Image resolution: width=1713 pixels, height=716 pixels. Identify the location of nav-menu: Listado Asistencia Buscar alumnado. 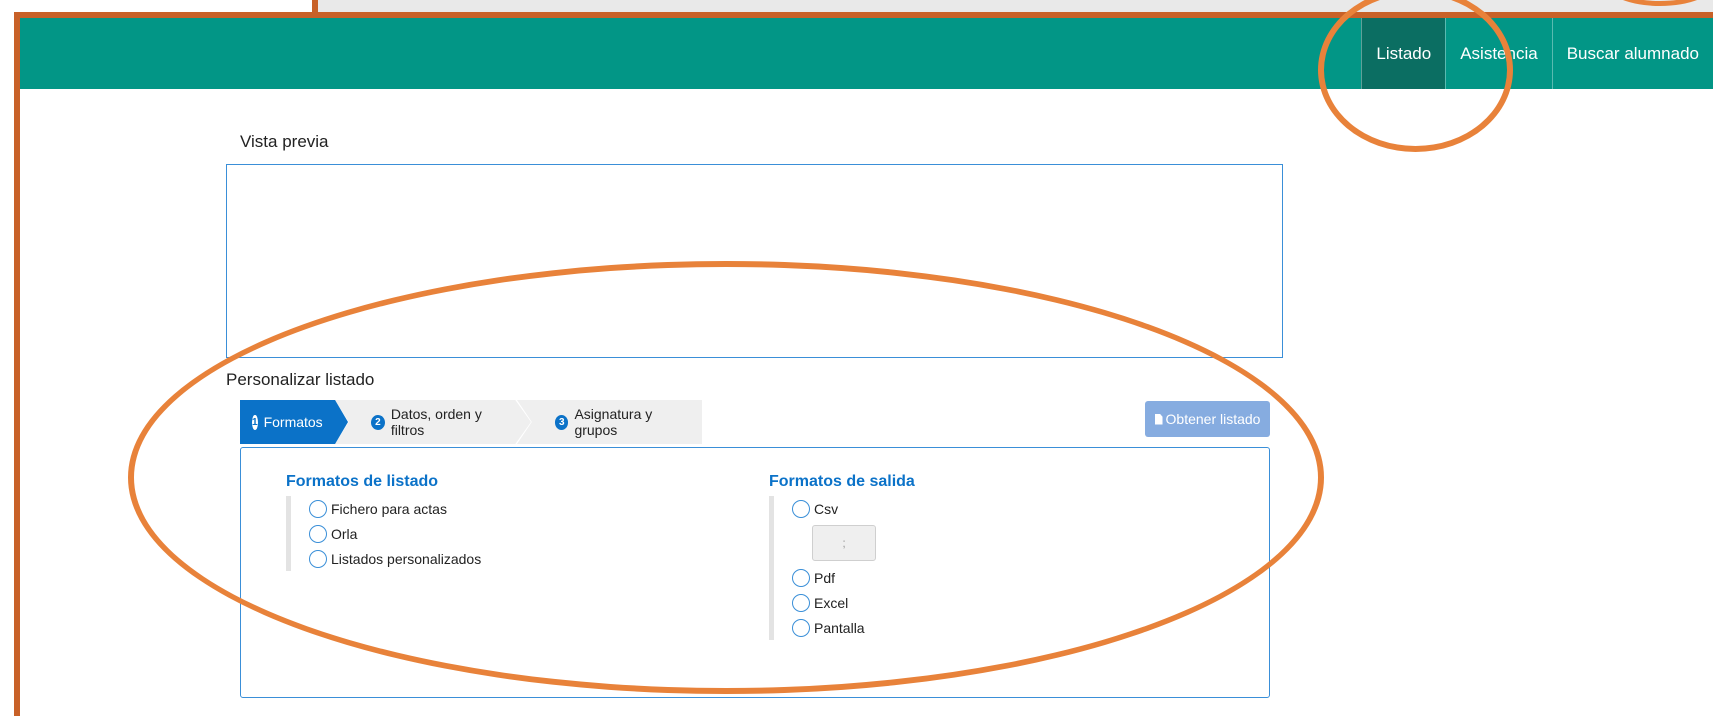
(1537, 53).